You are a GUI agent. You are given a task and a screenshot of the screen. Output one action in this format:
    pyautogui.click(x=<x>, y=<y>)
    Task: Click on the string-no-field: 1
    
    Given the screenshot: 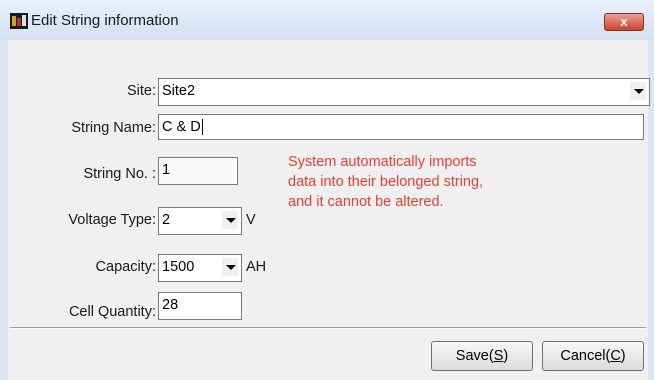 What is the action you would take?
    pyautogui.click(x=198, y=171)
    